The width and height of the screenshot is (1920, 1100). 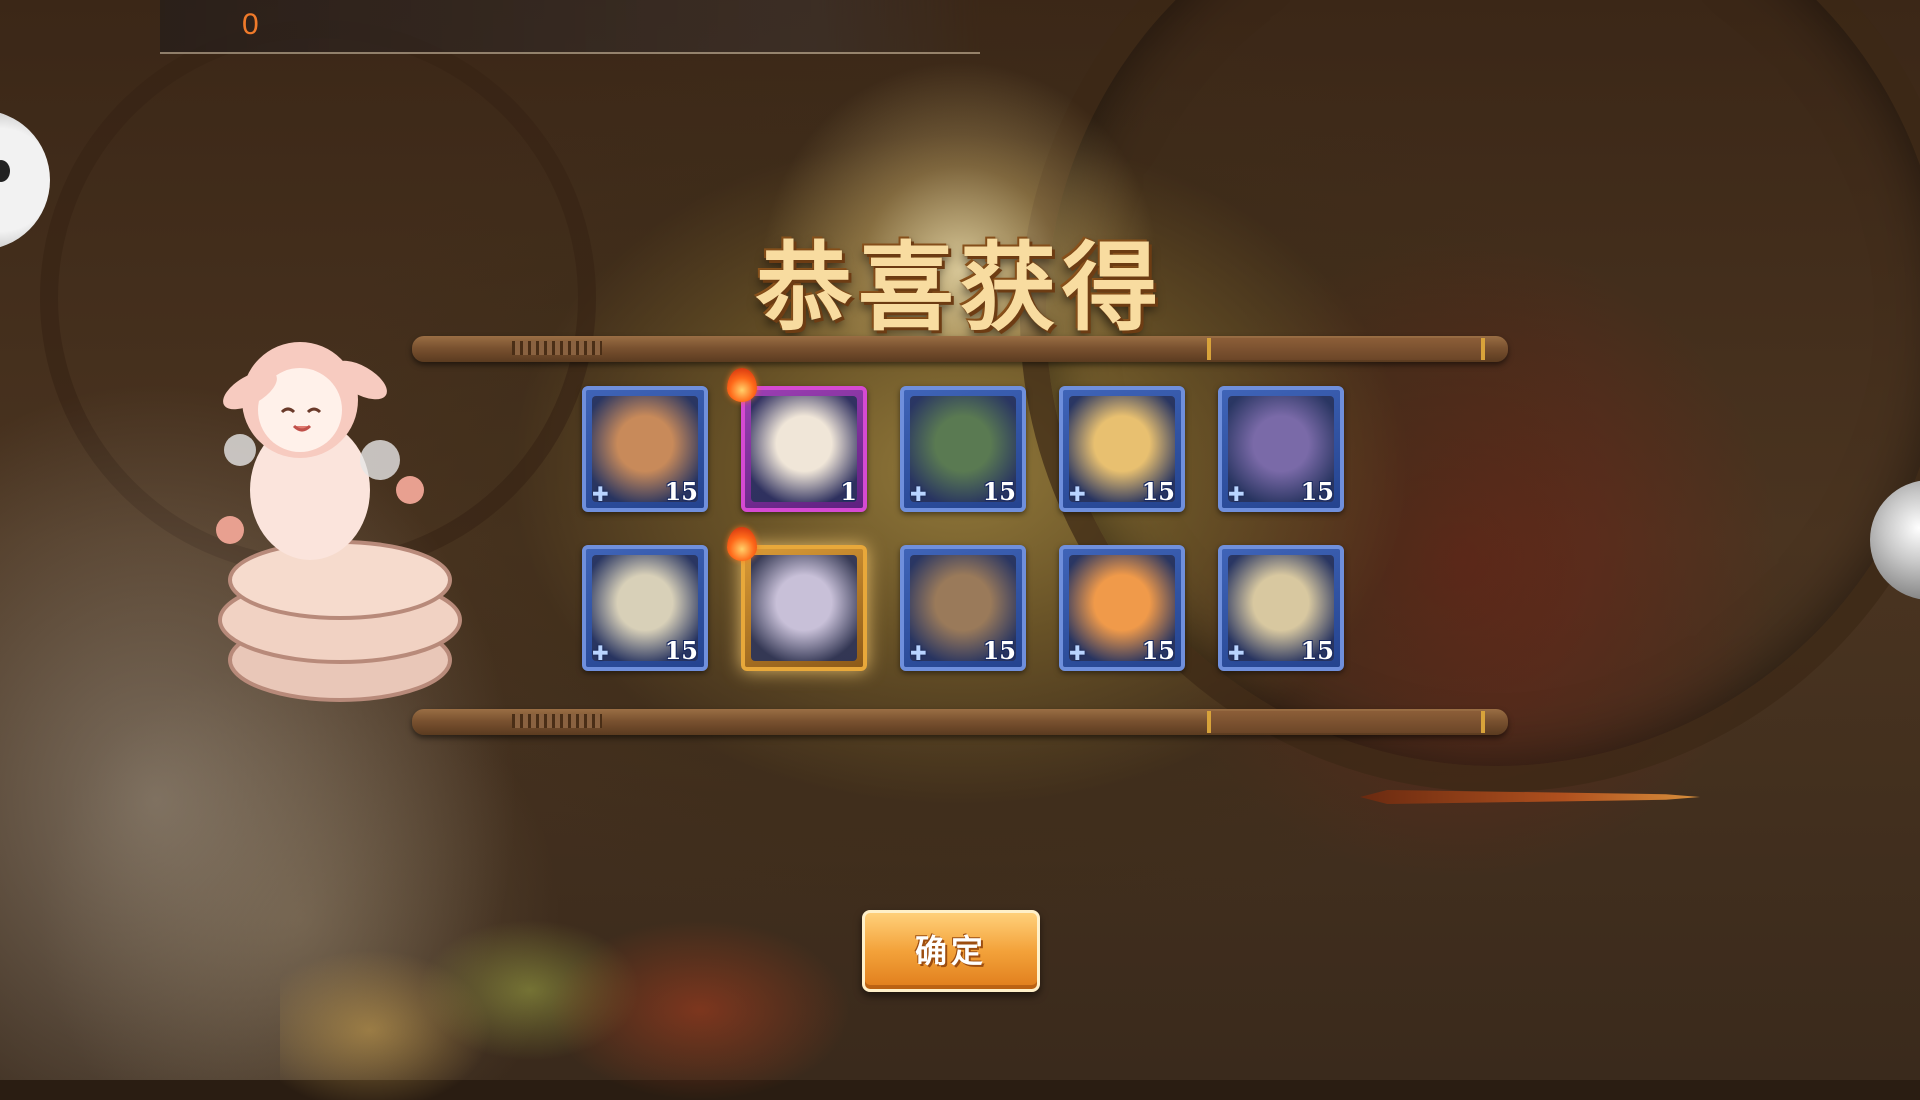 I want to click on reward-card: 1, so click(x=804, y=449).